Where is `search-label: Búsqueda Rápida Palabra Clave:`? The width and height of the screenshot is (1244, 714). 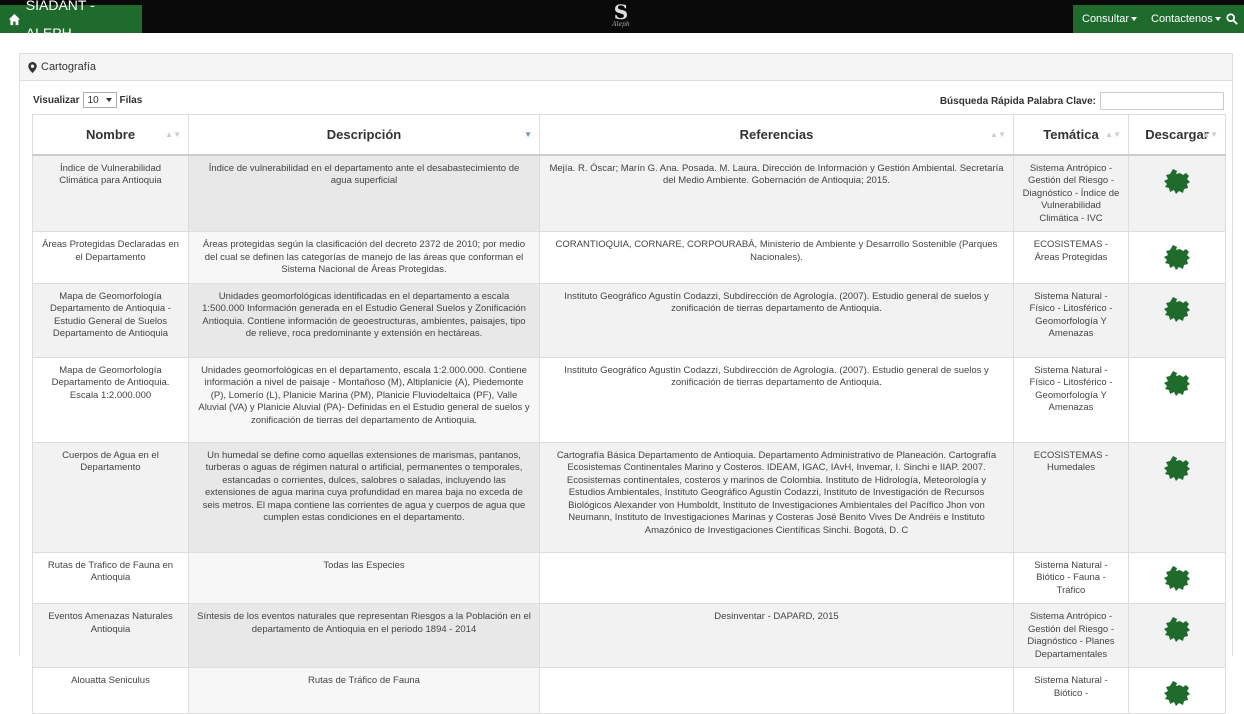
search-label: Búsqueda Rápida Palabra Clave: is located at coordinates (1017, 101).